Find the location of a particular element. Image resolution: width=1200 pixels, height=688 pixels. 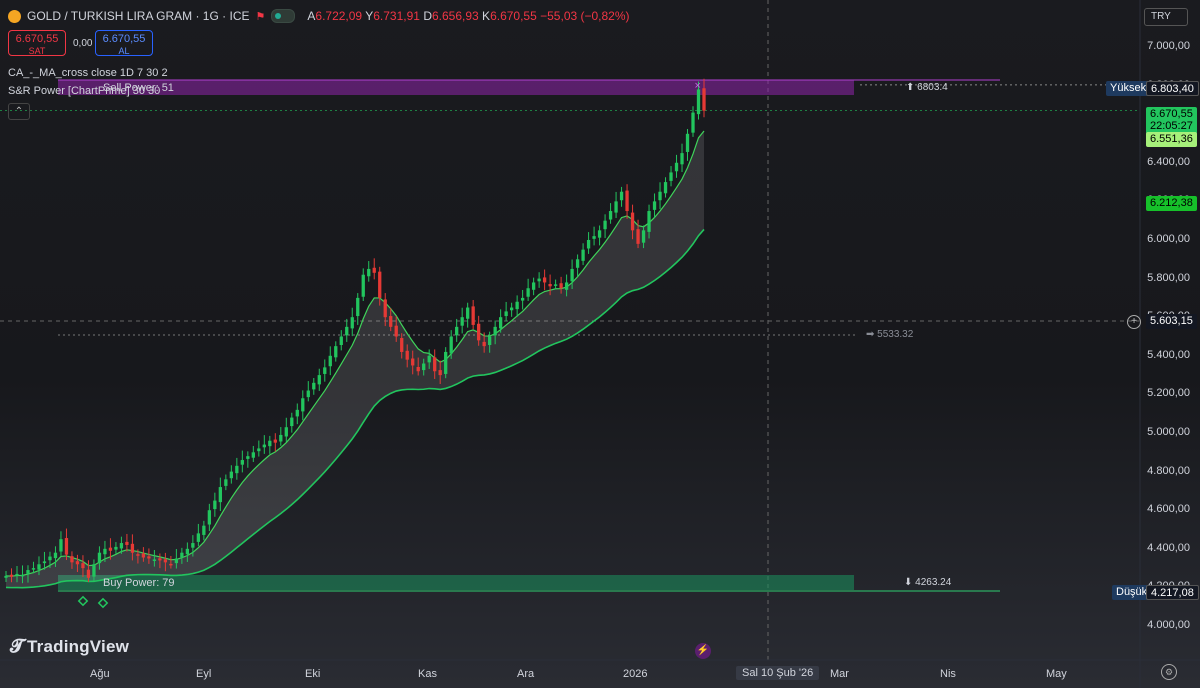

tradingview-logo: 𝓣 TradingView is located at coordinates (70, 646).